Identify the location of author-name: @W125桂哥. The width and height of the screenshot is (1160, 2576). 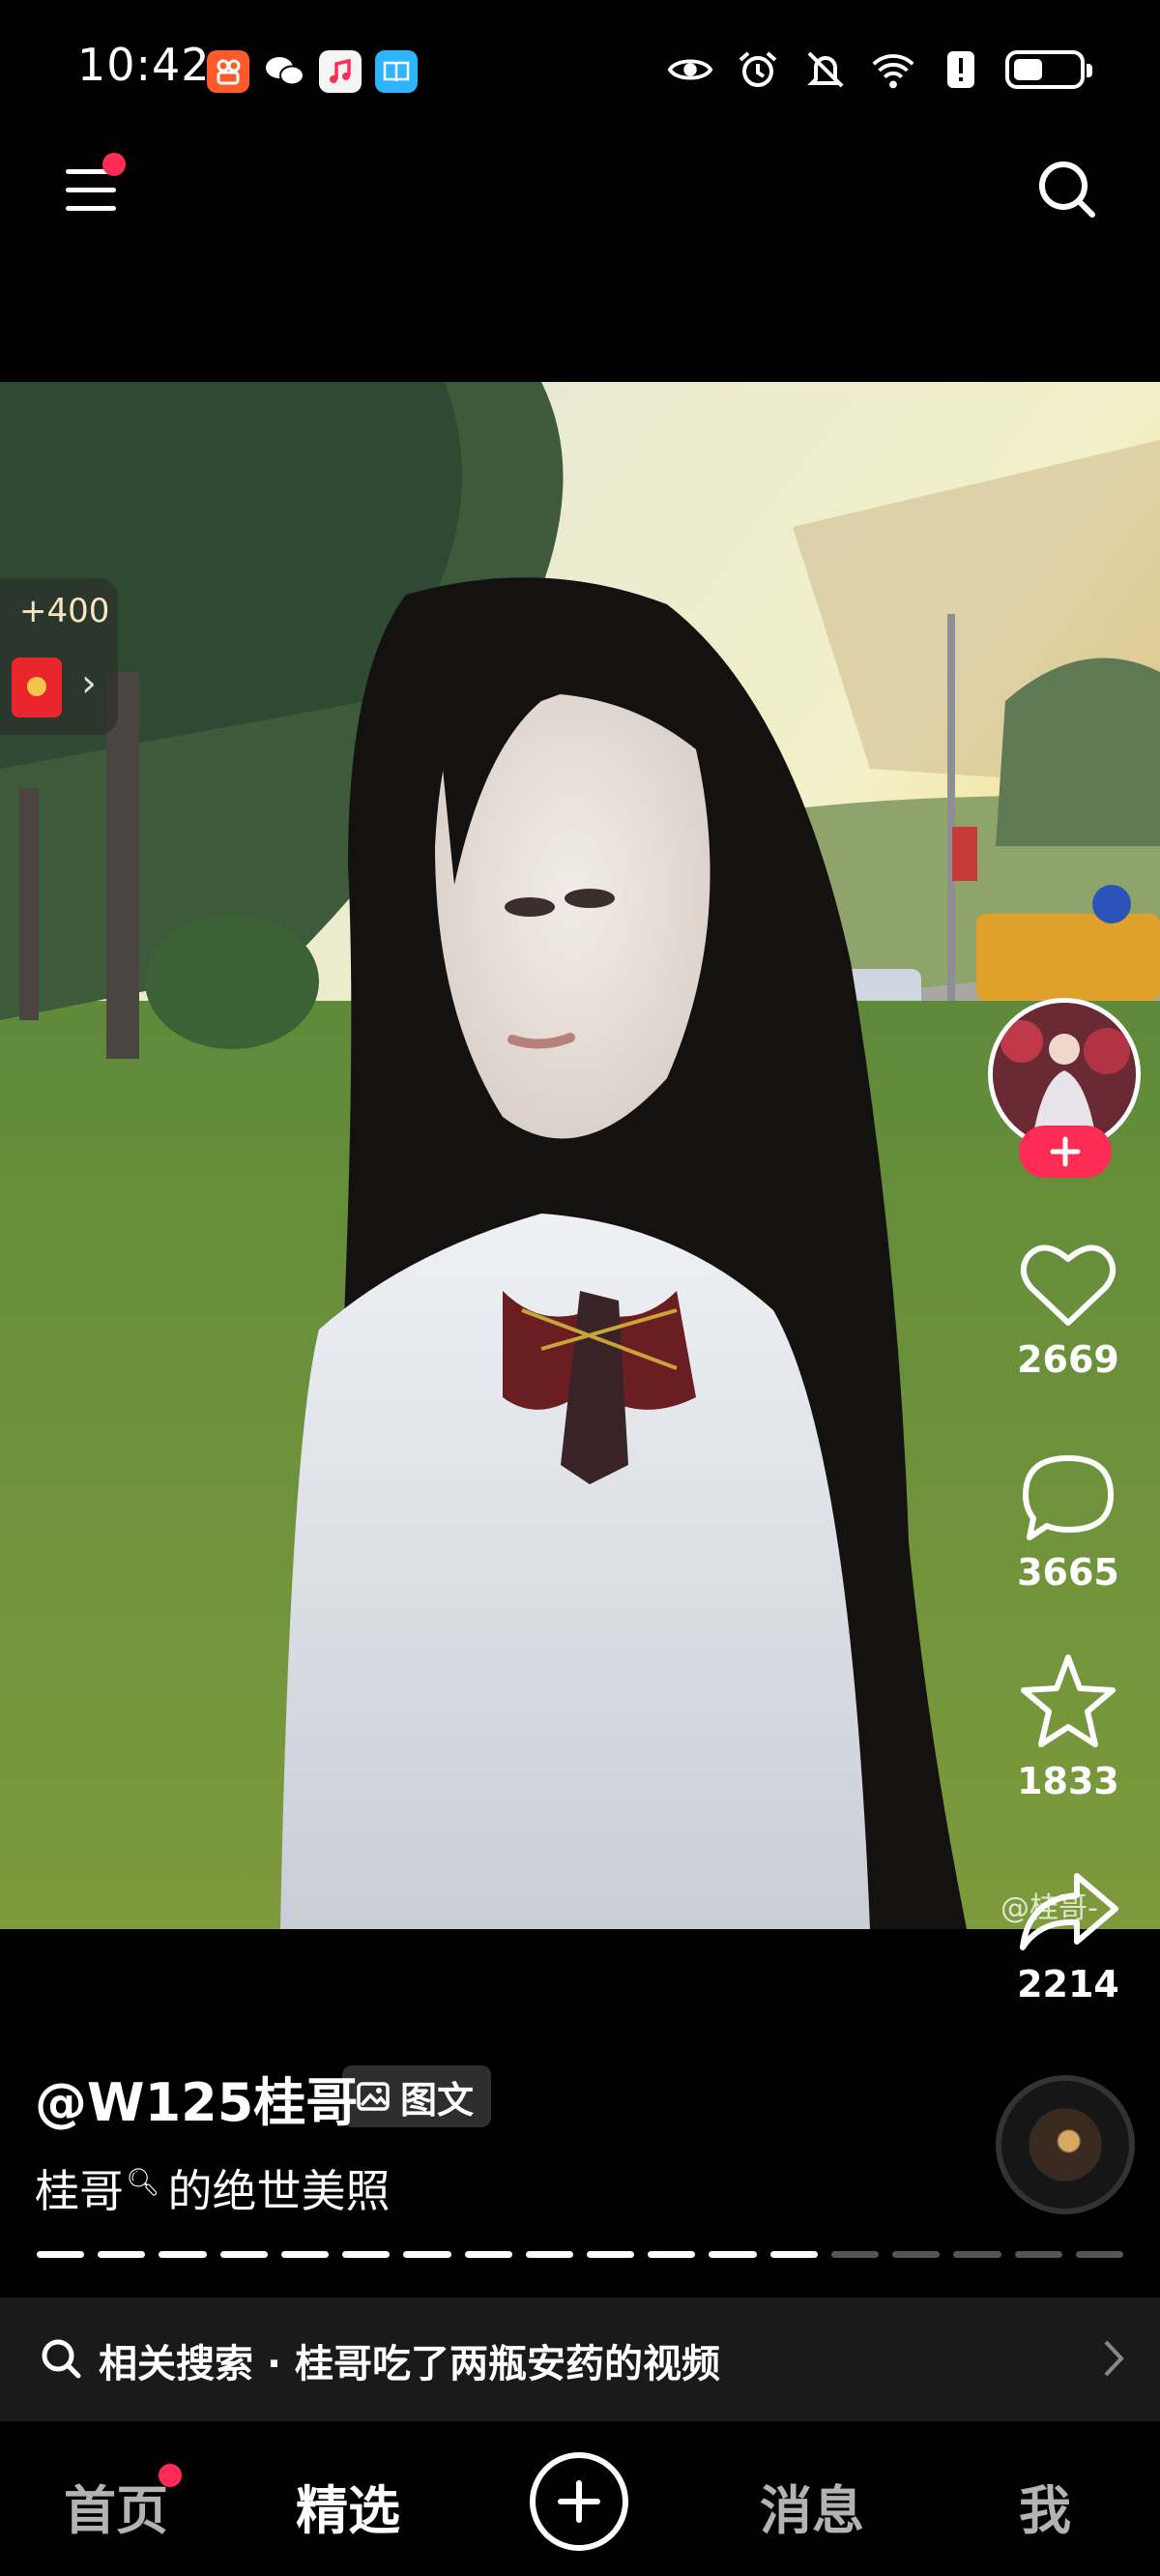
(196, 2098).